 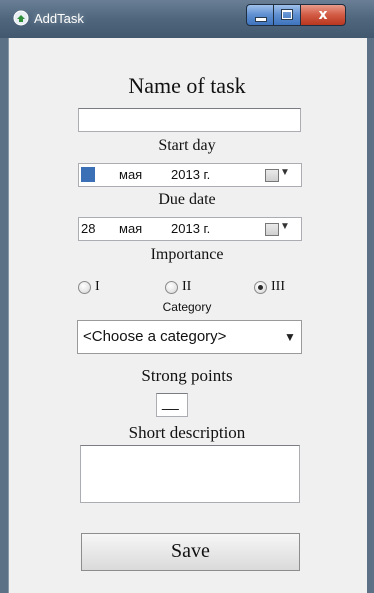 What do you see at coordinates (187, 286) in the screenshot?
I see `importance-option-2-label: II` at bounding box center [187, 286].